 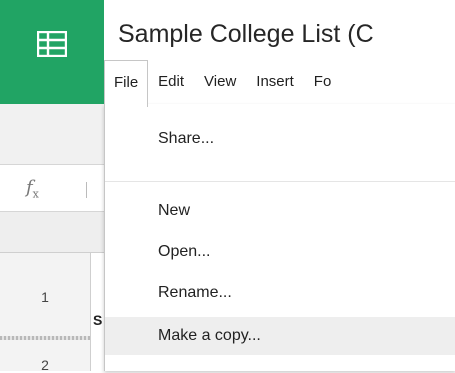 What do you see at coordinates (280, 181) in the screenshot?
I see `menu-divider` at bounding box center [280, 181].